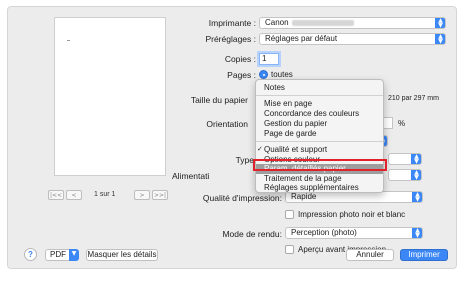 This screenshot has width=464, height=300. Describe the element at coordinates (311, 187) in the screenshot. I see `menu-item: Réglages supplémentaires` at that location.